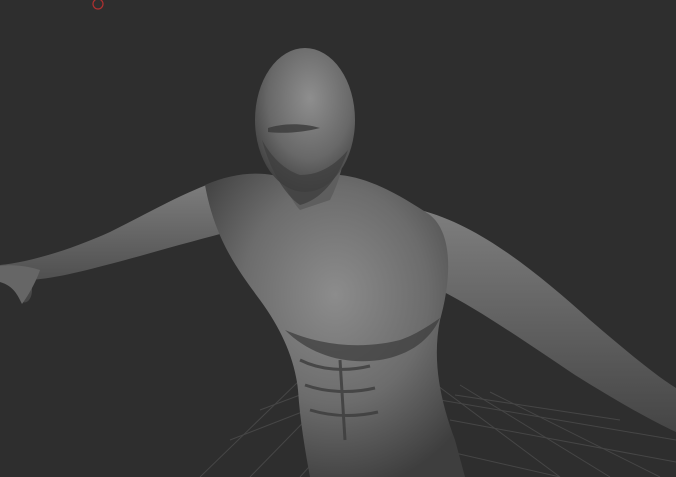 The width and height of the screenshot is (676, 477). I want to click on left-arm, so click(117, 242).